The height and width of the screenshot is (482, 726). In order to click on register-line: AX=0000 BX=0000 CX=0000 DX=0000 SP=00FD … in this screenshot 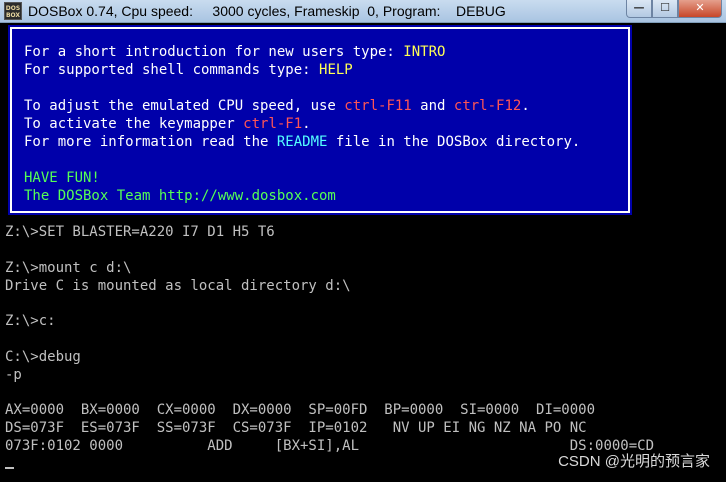, I will do `click(300, 410)`.